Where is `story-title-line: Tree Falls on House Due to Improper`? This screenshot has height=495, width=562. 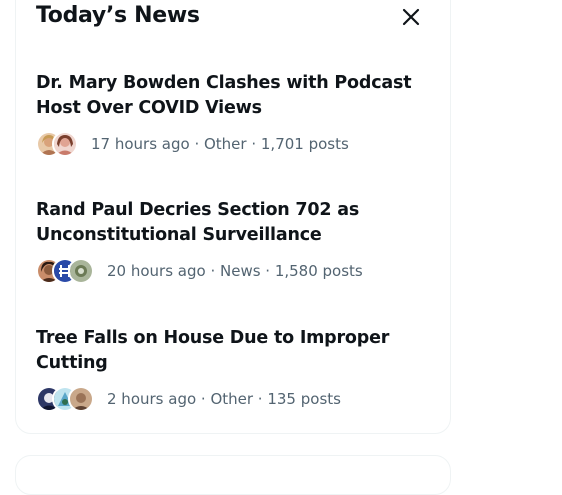 story-title-line: Tree Falls on House Due to Improper is located at coordinates (213, 338).